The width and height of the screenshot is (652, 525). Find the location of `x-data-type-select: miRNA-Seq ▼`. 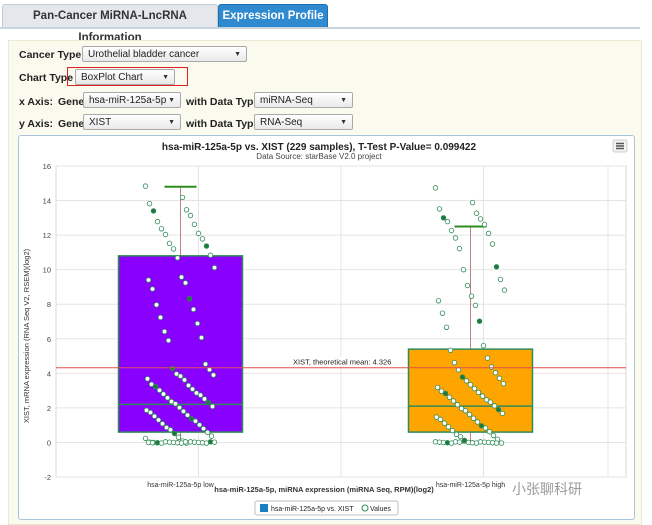

x-data-type-select: miRNA-Seq ▼ is located at coordinates (303, 100).